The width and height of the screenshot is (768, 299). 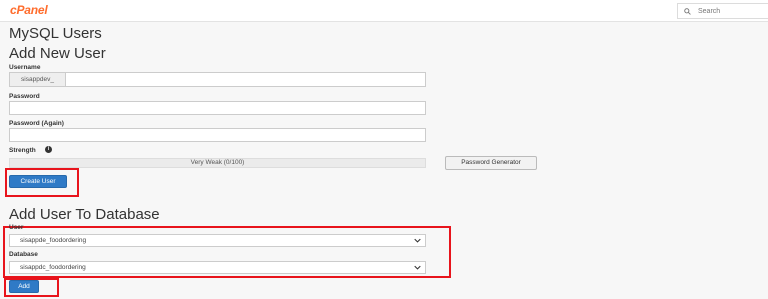 I want to click on create-user-button: Create User, so click(x=38, y=181).